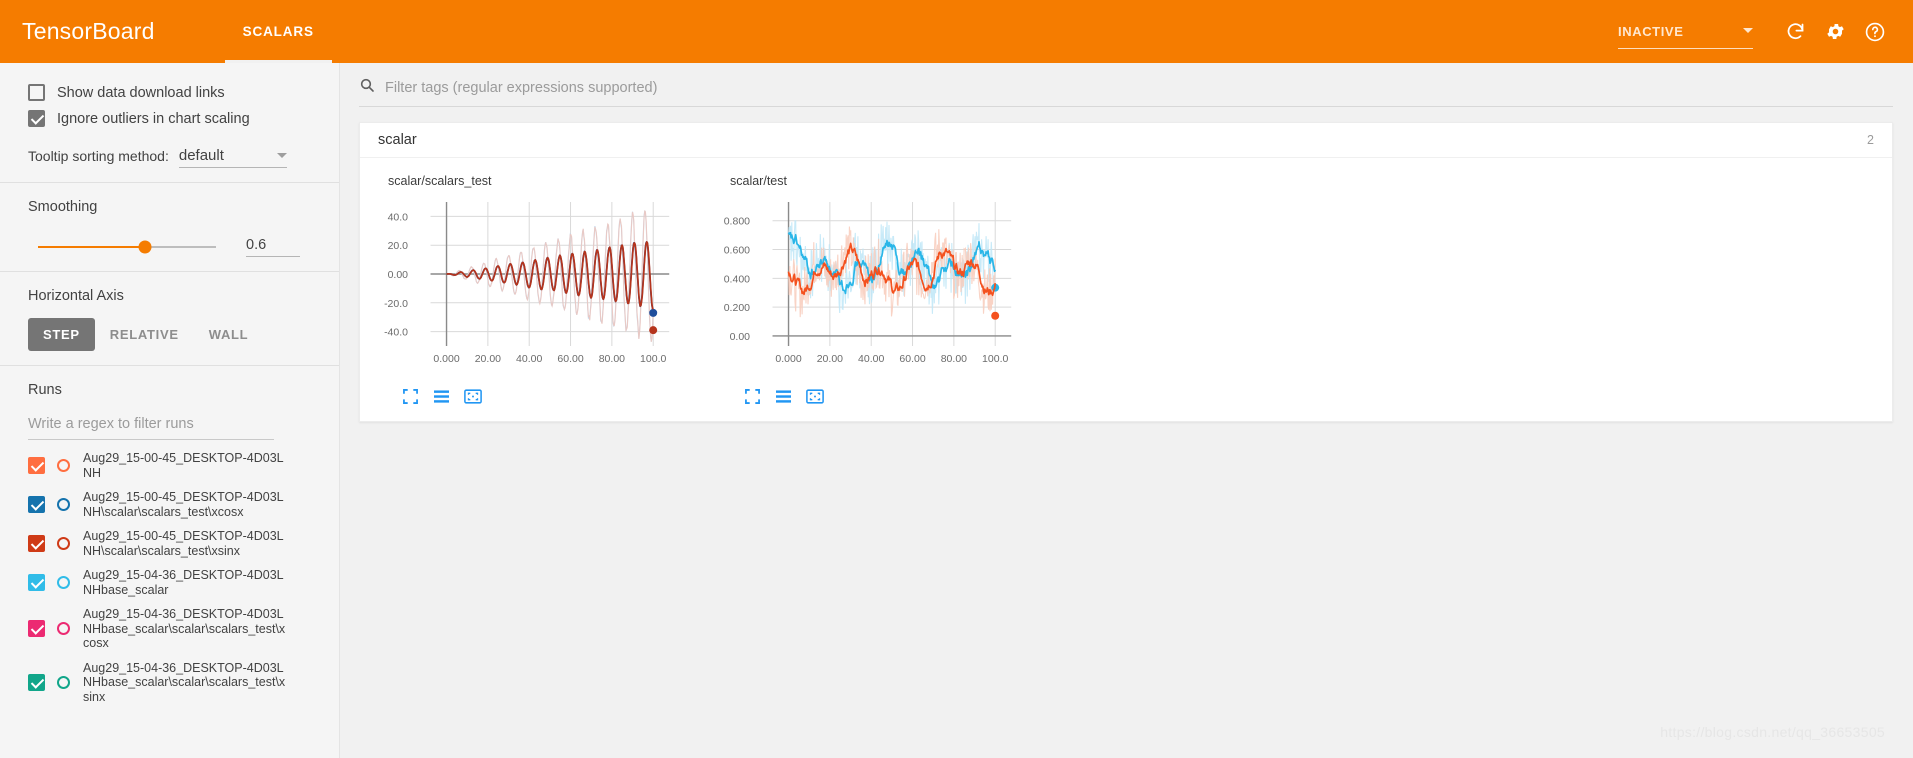 This screenshot has width=1913, height=758. Describe the element at coordinates (1126, 140) in the screenshot. I see `tag-group-header: scalar 2` at that location.